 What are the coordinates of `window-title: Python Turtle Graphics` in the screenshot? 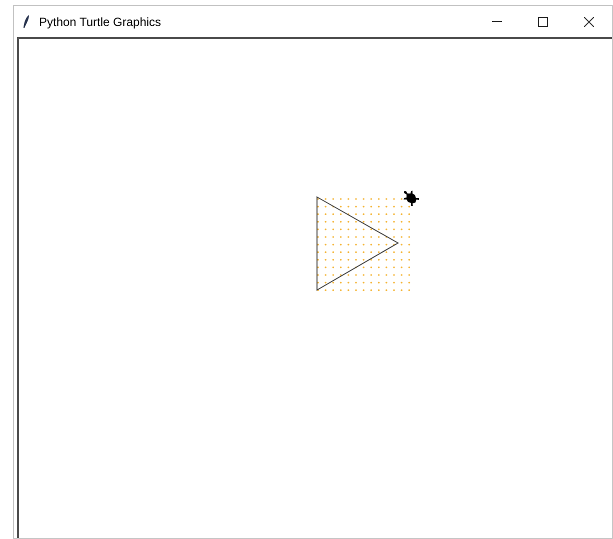 It's located at (100, 22).